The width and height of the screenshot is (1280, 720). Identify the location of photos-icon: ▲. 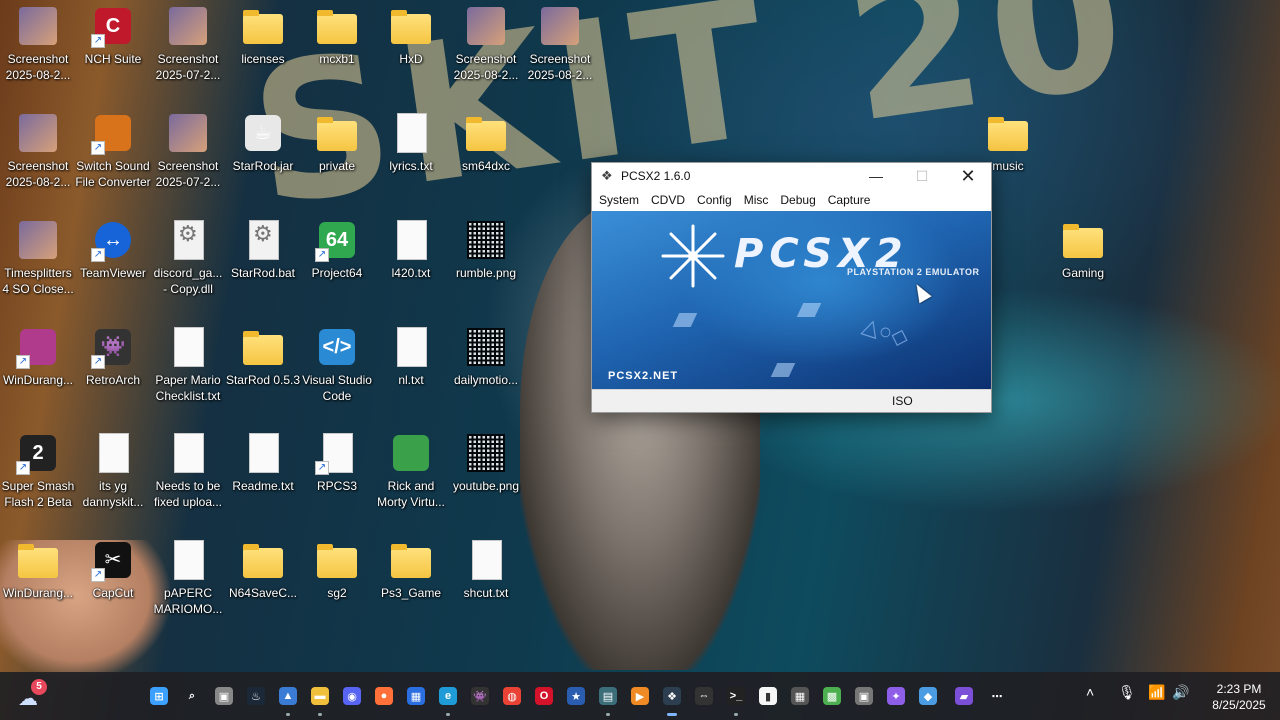
(288, 699).